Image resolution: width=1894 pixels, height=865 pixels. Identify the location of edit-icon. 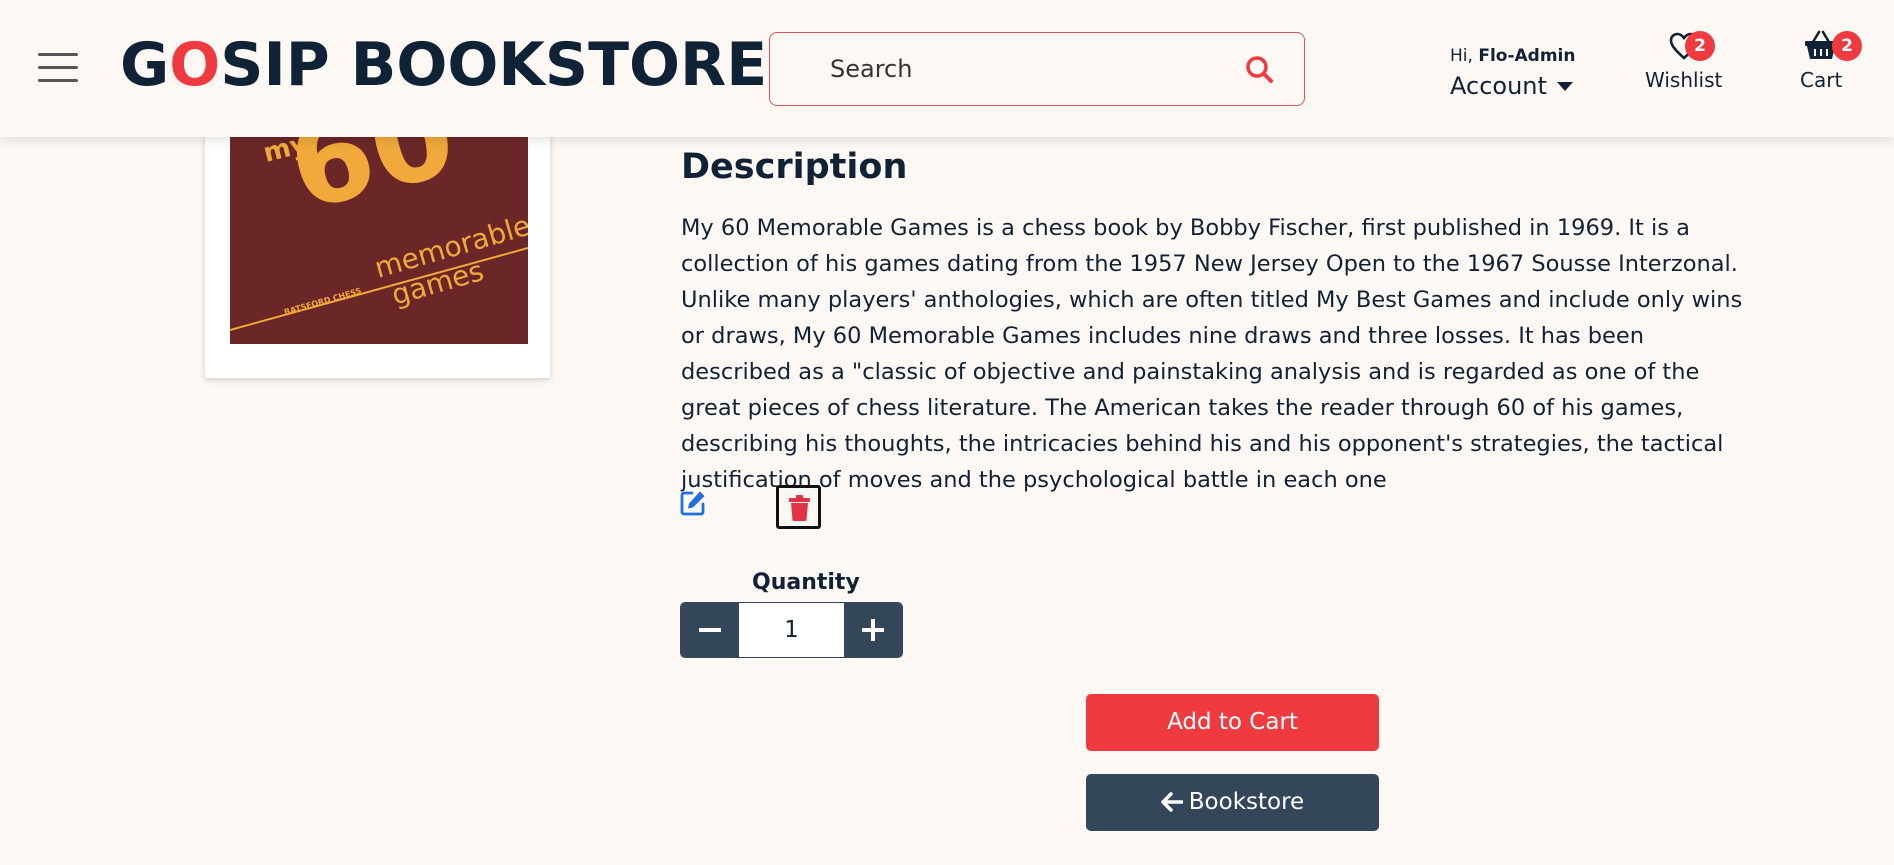
(693, 503).